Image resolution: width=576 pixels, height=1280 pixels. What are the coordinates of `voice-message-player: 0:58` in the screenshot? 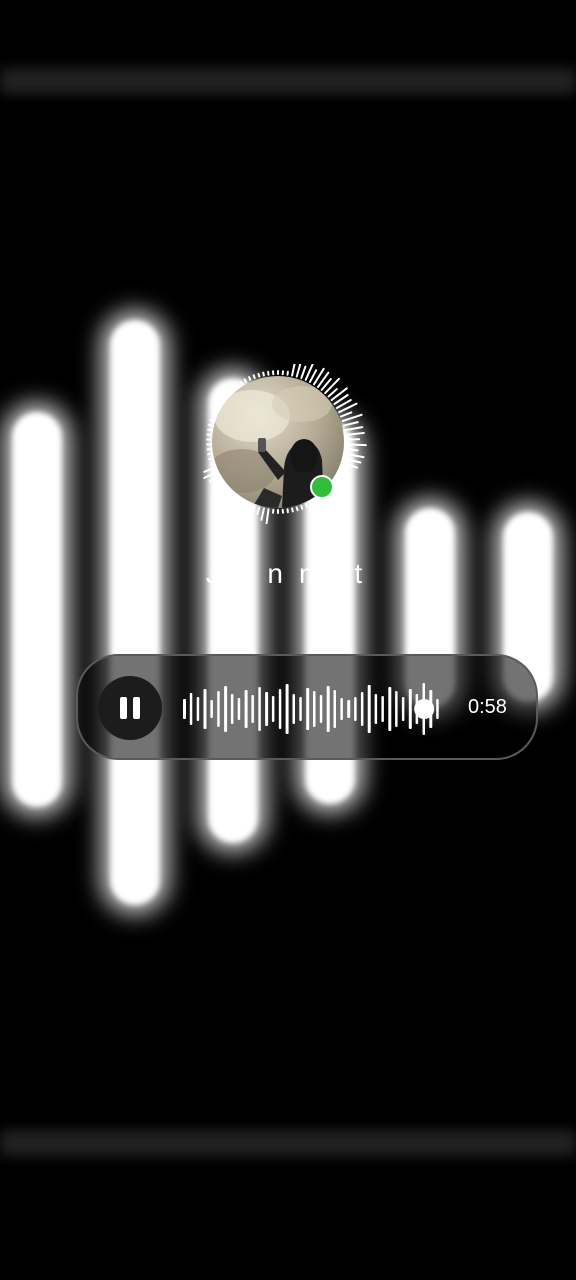 It's located at (307, 707).